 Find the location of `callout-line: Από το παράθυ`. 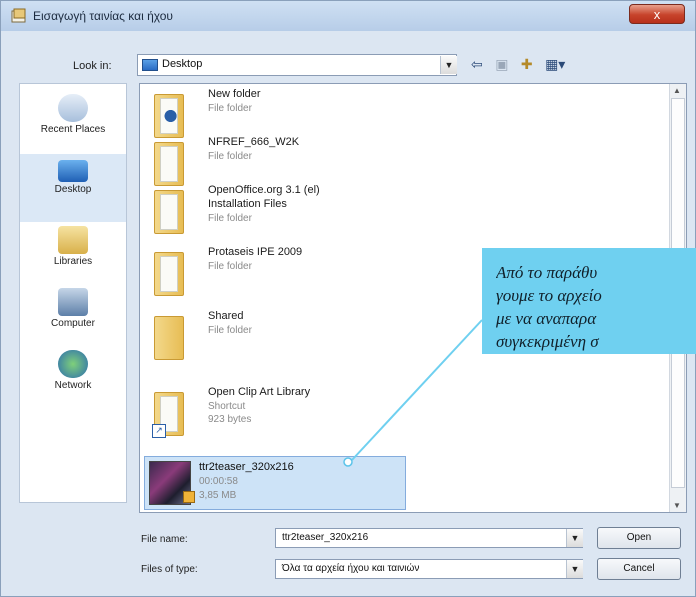

callout-line: Από το παράθυ is located at coordinates (547, 272).